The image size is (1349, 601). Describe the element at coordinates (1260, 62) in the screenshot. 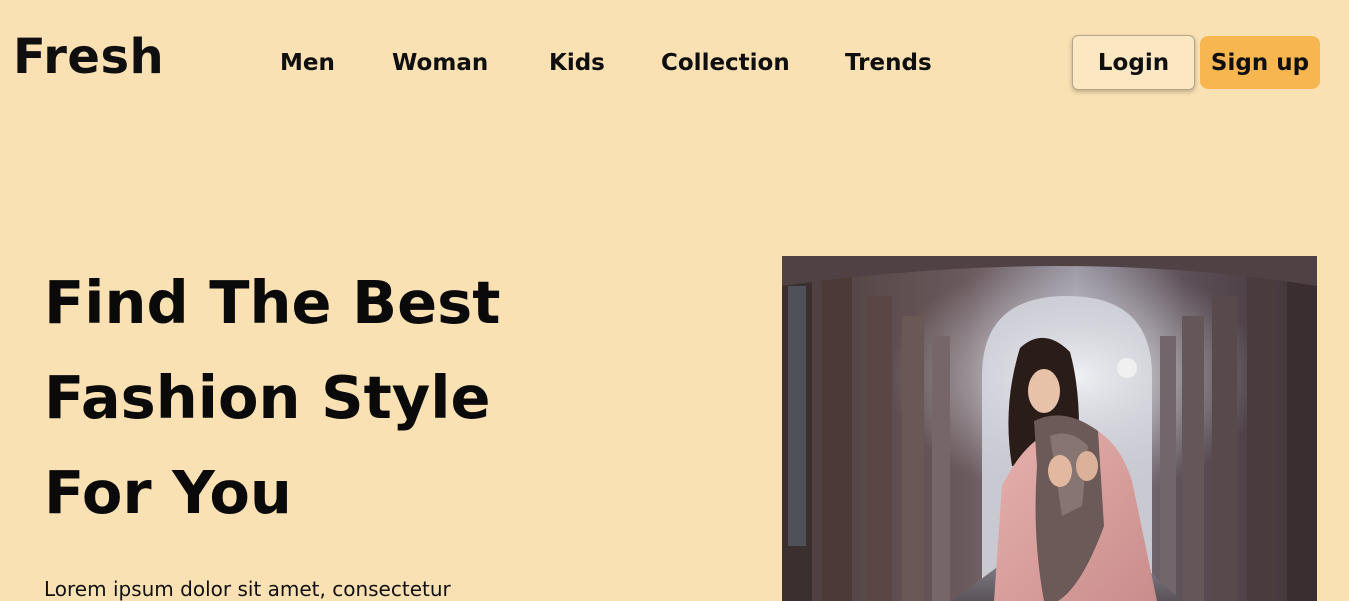

I see `signup-button: Sign up` at that location.